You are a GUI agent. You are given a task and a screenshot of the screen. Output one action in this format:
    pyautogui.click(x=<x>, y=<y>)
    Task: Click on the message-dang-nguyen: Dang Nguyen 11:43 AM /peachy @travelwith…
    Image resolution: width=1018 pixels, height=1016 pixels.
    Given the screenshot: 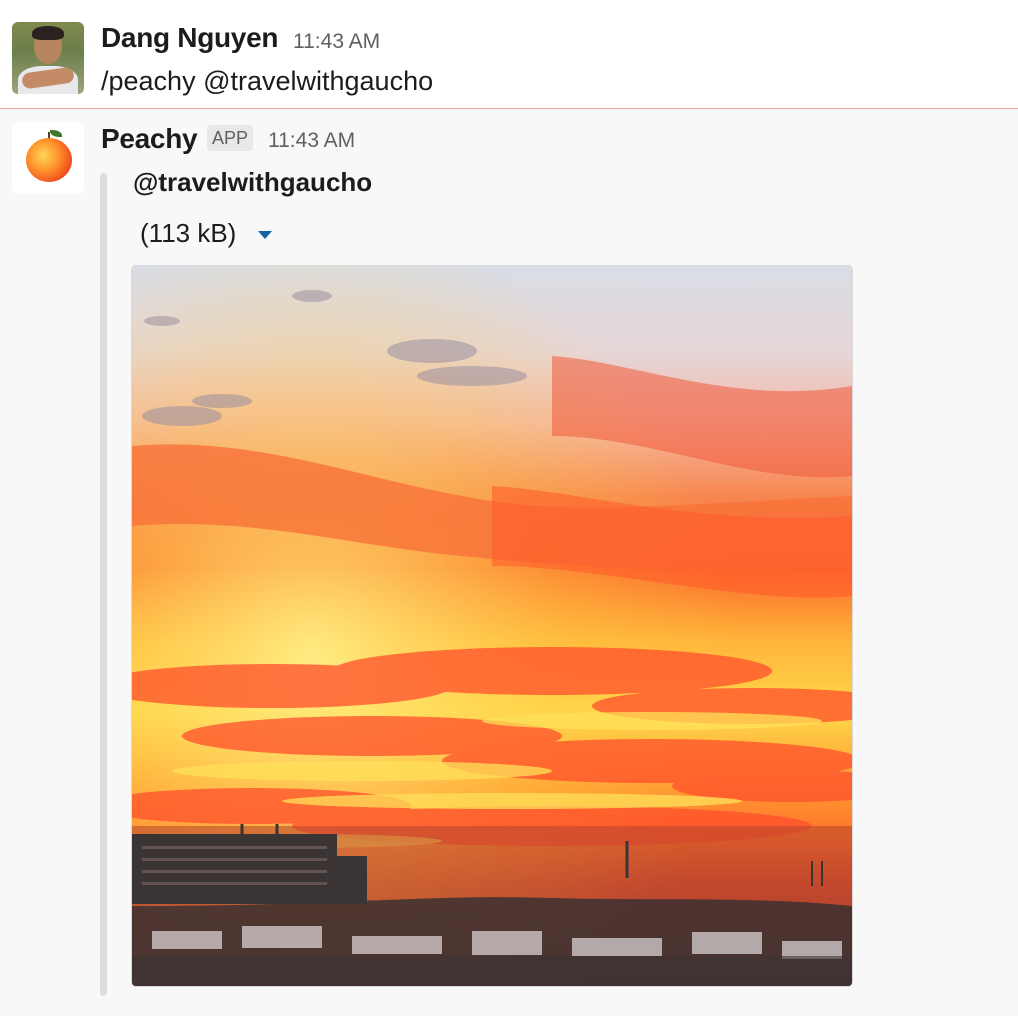 What is the action you would take?
    pyautogui.click(x=509, y=54)
    